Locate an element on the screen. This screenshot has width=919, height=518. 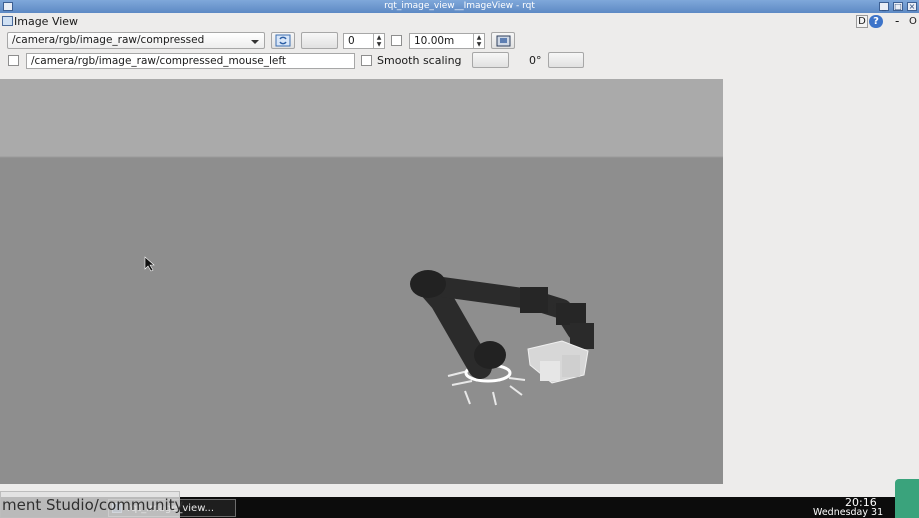
window-title-bar: rqt_image_view__ImageView - rqt _ □ × is located at coordinates (459, 6).